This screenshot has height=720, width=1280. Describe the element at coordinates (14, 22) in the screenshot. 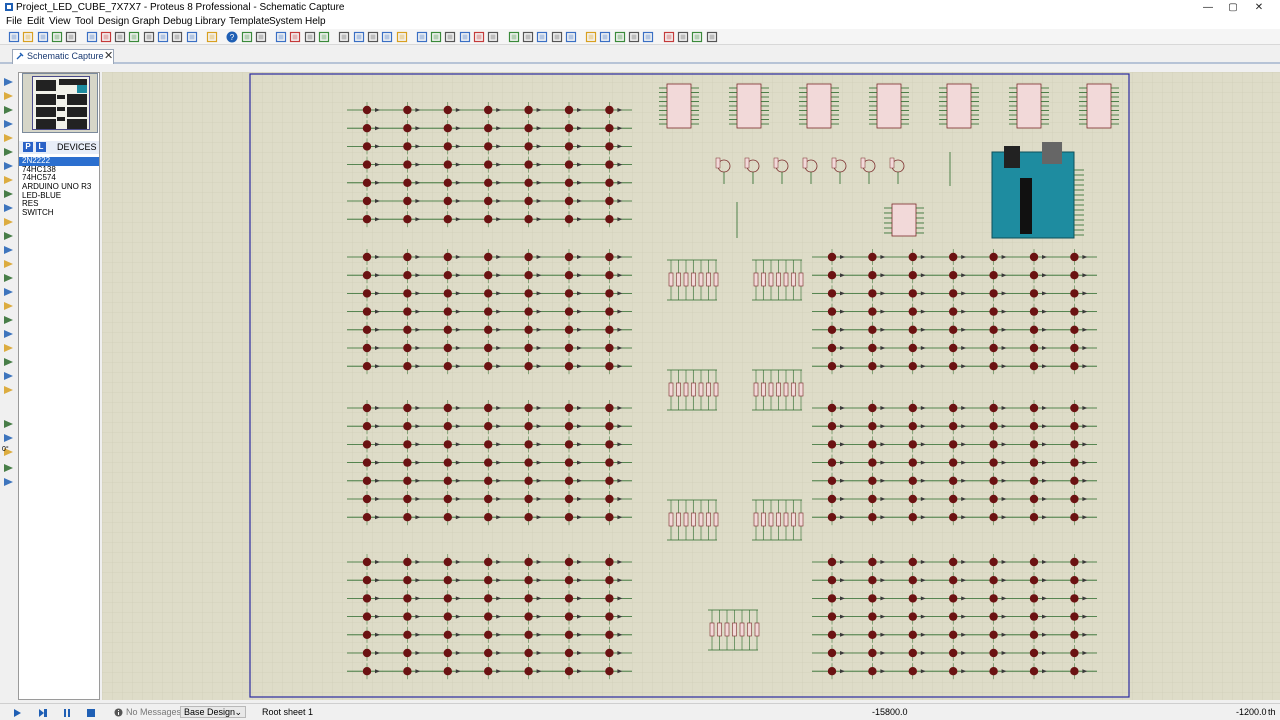

I see `menu-file: File` at that location.